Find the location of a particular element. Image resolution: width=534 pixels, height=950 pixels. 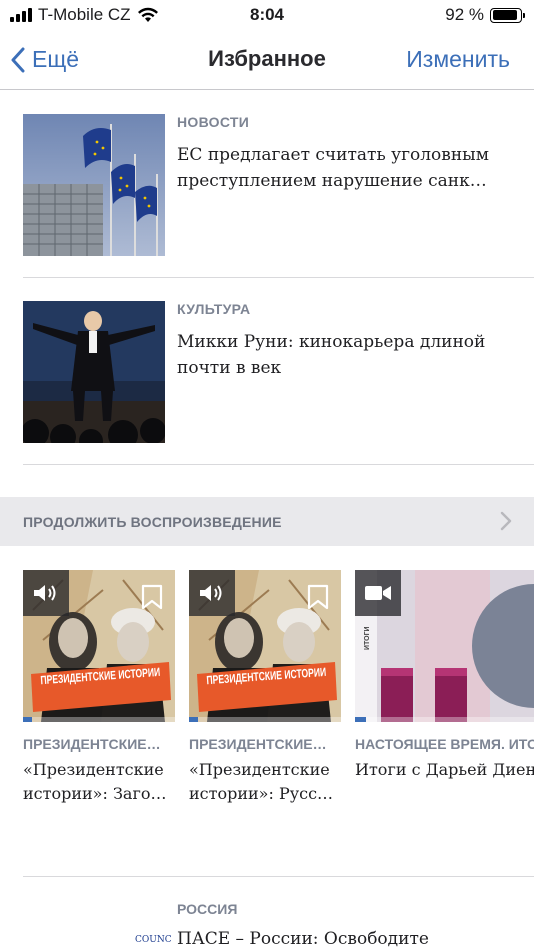

article-thumbnail-logo: COUNC is located at coordinates (153, 940).